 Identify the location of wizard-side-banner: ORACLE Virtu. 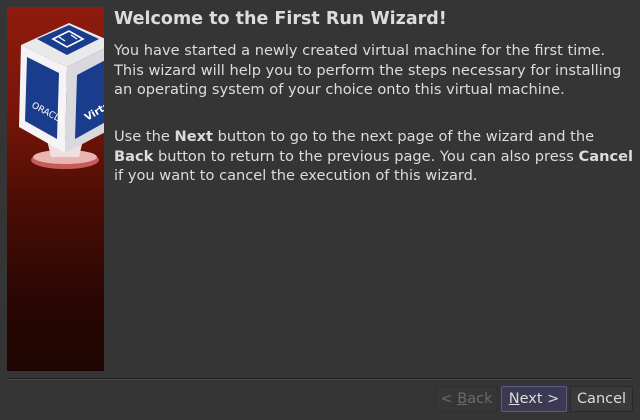
(55, 189).